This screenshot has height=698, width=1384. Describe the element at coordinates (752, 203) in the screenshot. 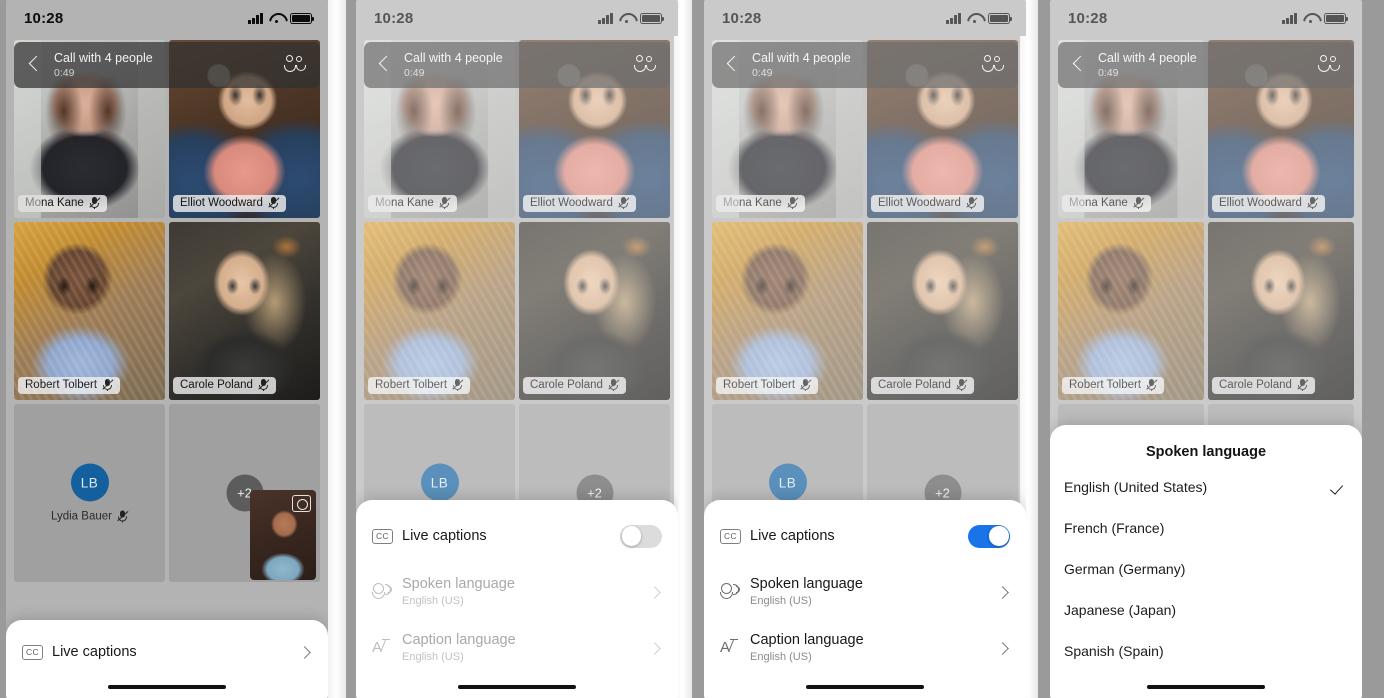

I see `participant-name: Mona Kane` at that location.